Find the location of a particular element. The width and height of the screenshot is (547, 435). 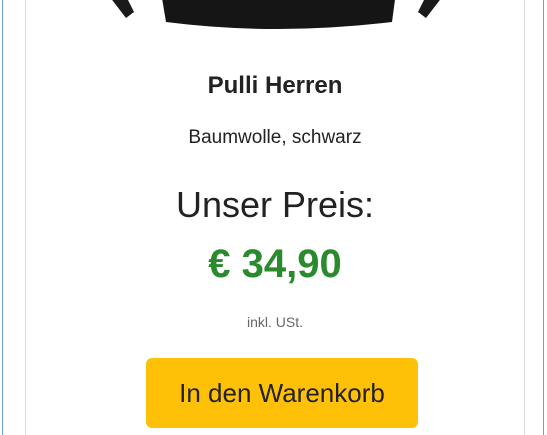

frame-left-border is located at coordinates (2, 217).